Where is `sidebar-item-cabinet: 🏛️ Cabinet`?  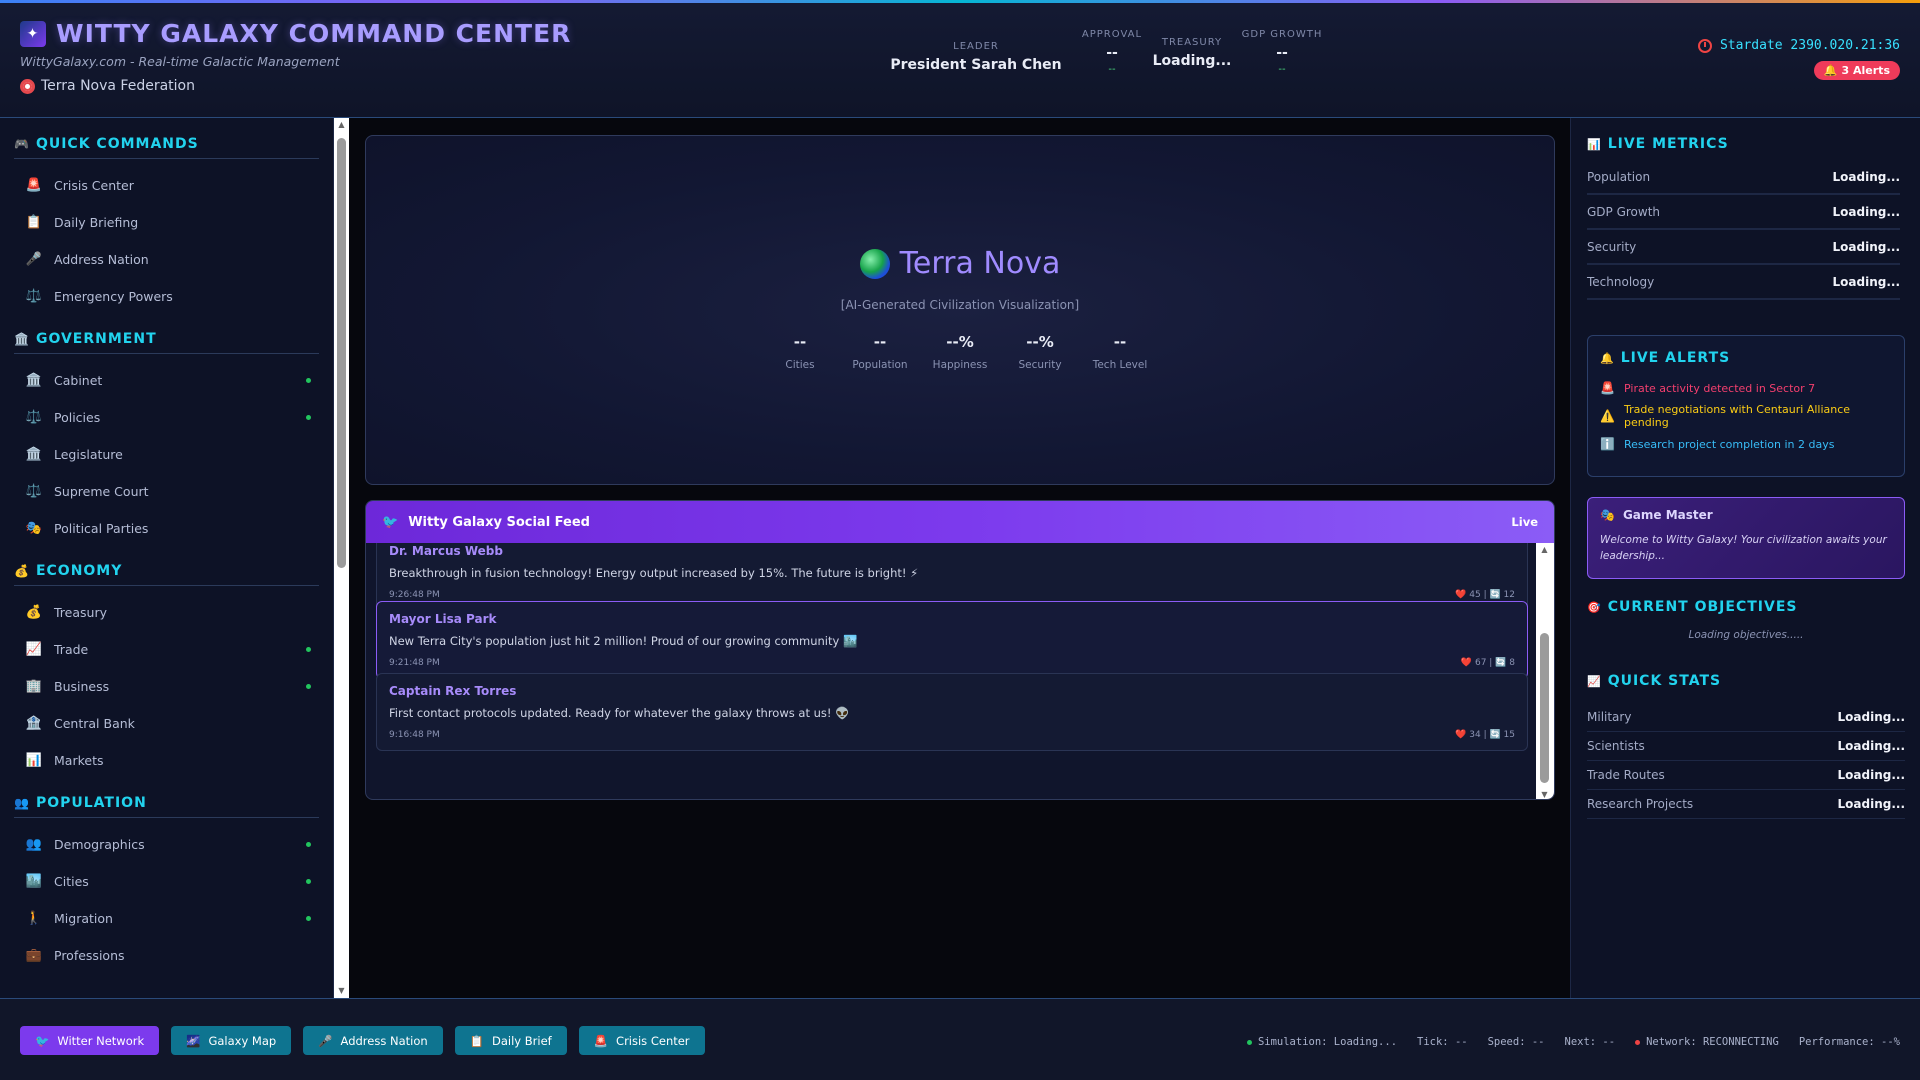 sidebar-item-cabinet: 🏛️ Cabinet is located at coordinates (166, 380).